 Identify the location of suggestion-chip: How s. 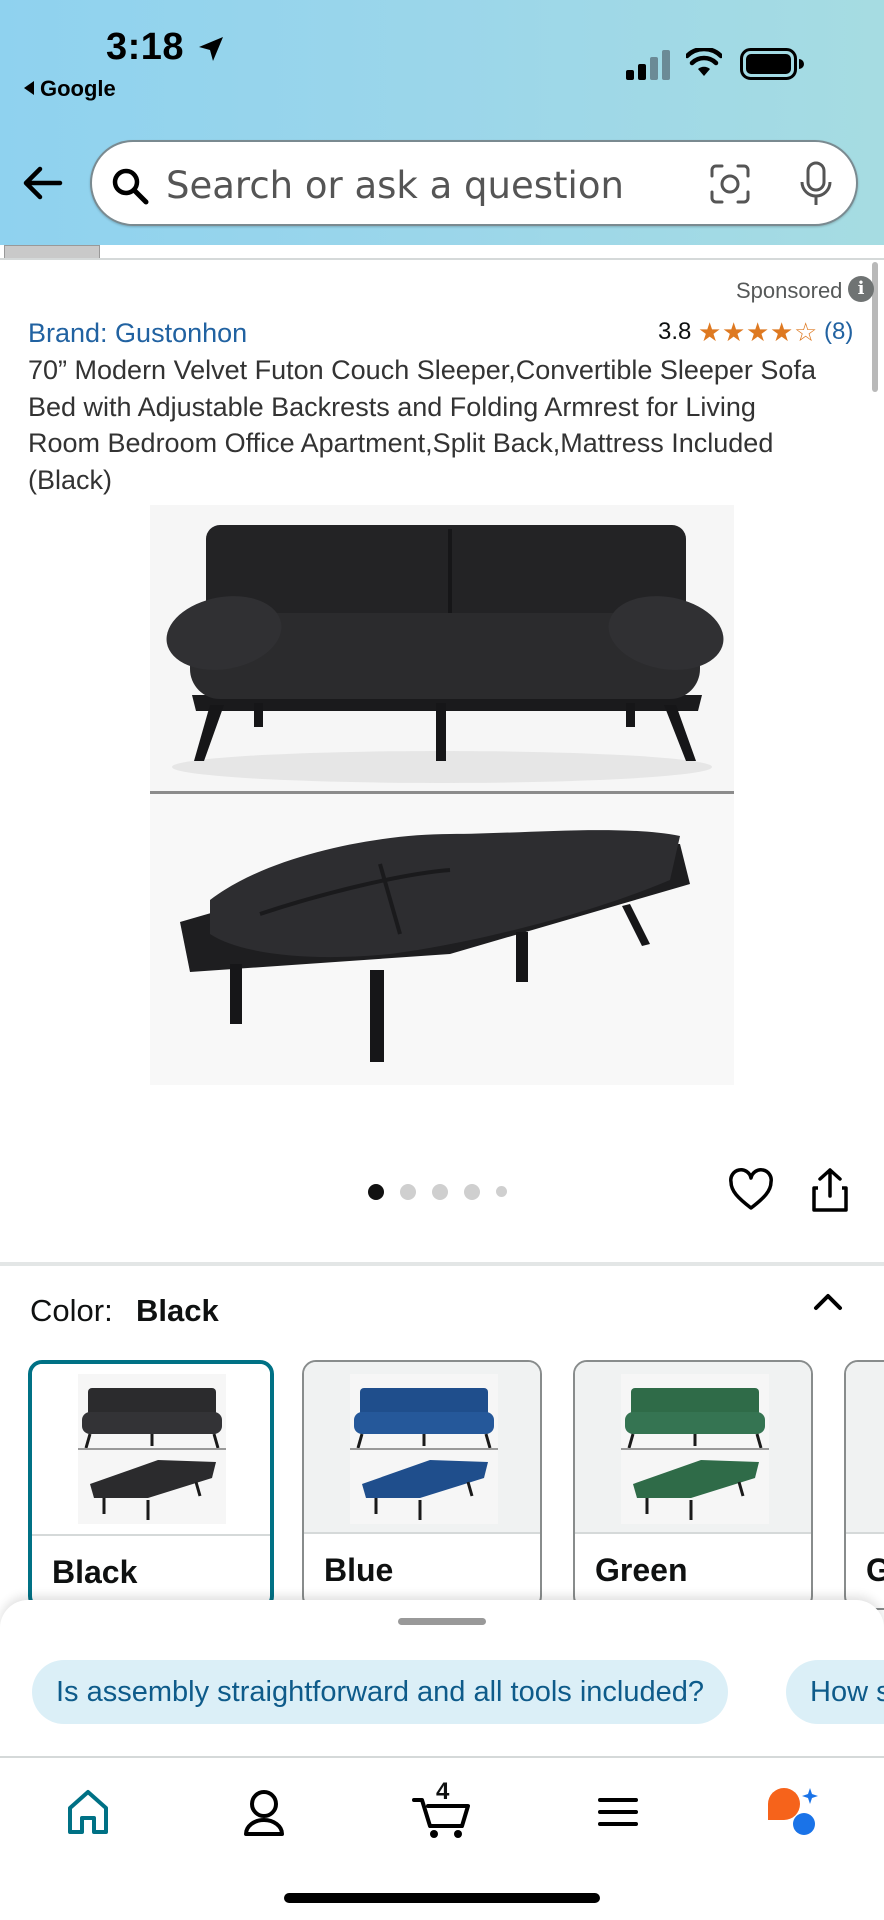
(835, 1692).